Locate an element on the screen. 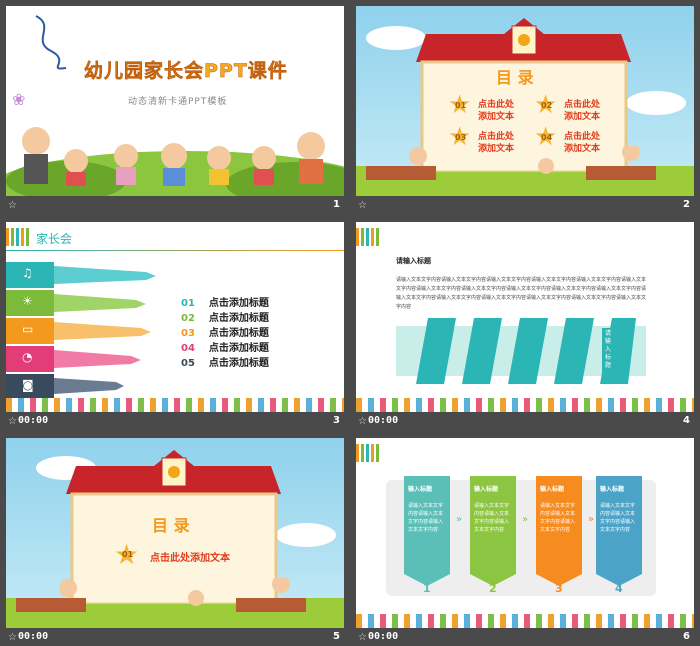 Image resolution: width=700 pixels, height=646 pixels. list-item: 03 点击添加标题 is located at coordinates (225, 331).